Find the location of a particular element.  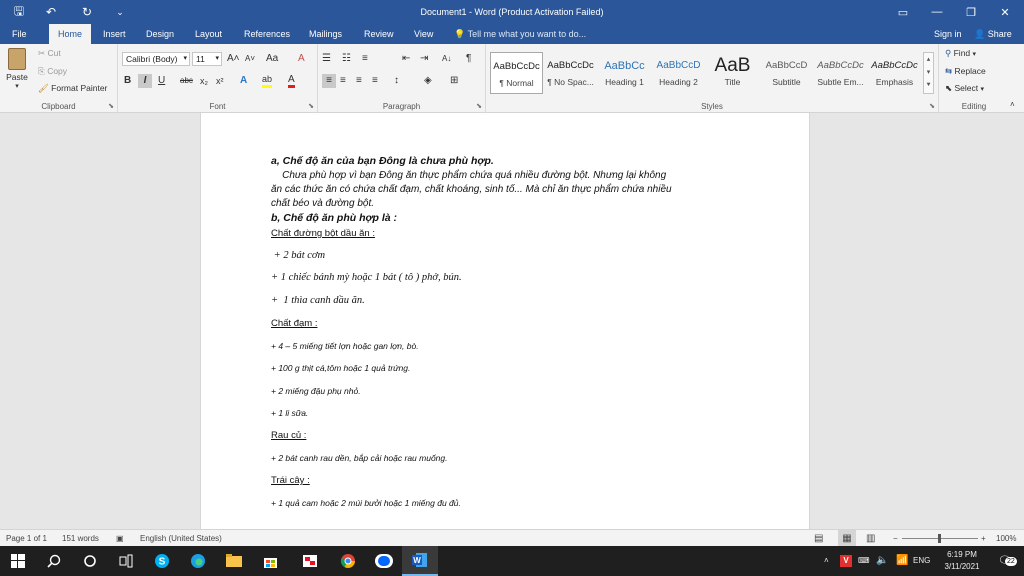

undo-icon: ↶ is located at coordinates (51, 12).